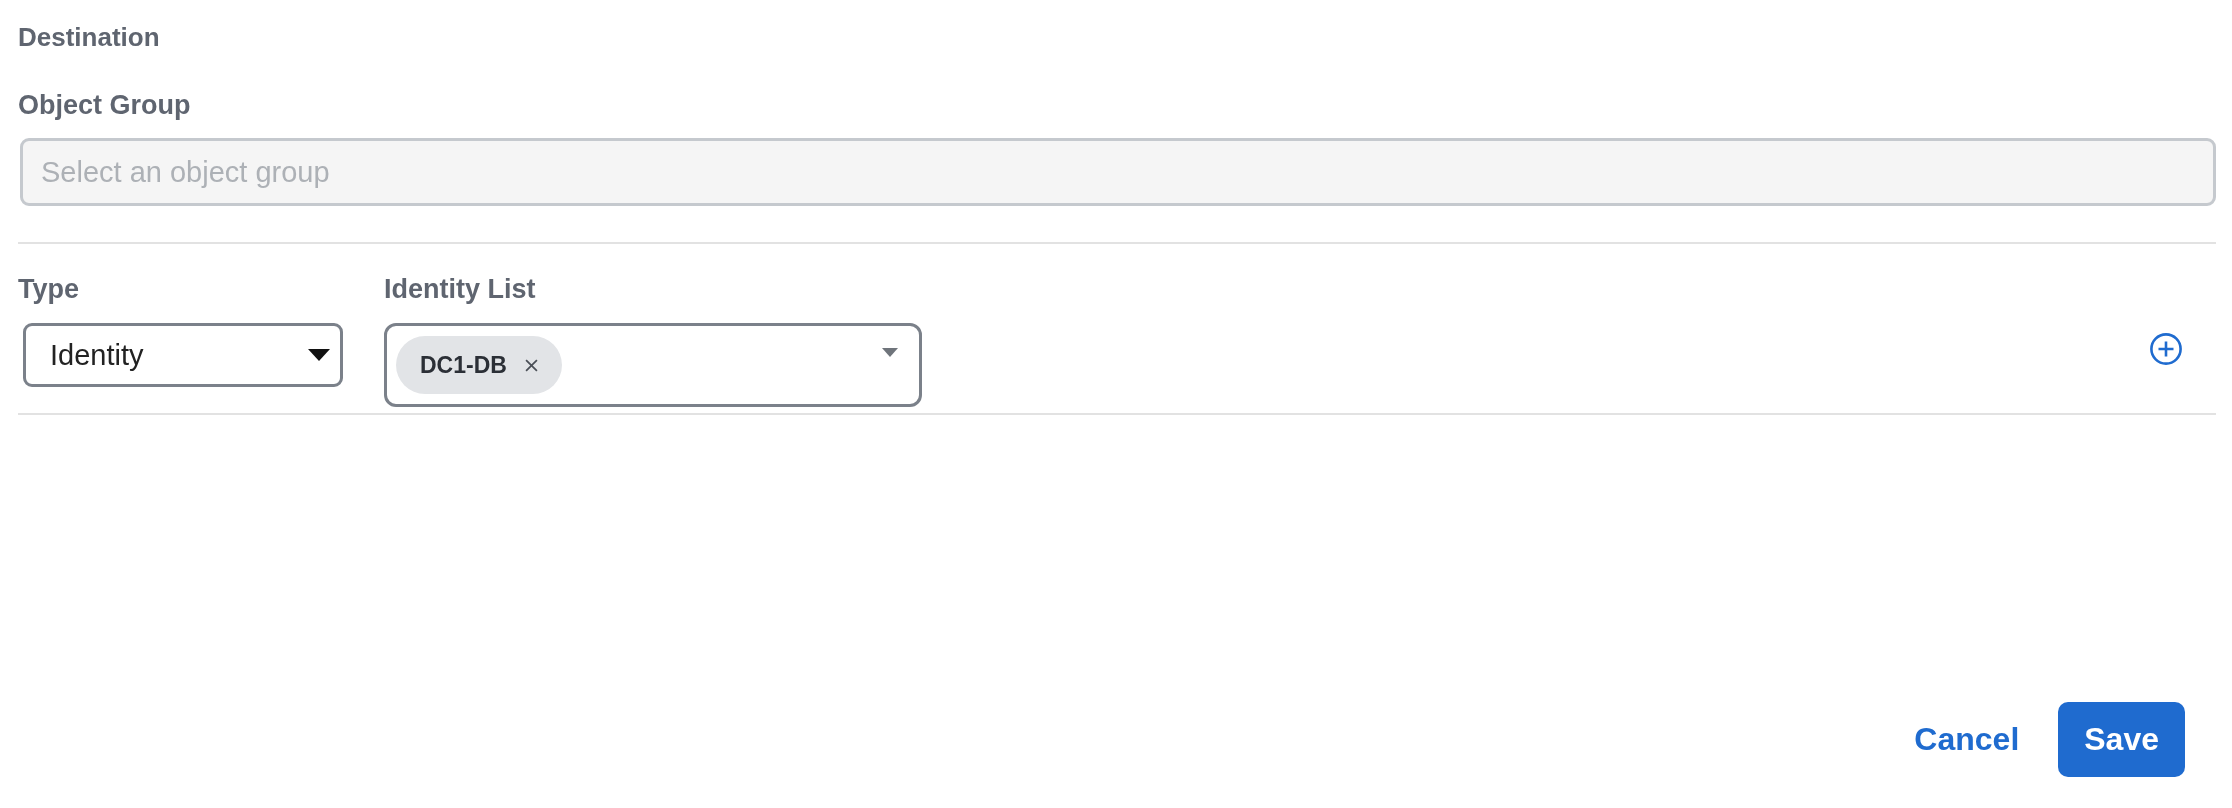 This screenshot has height=808, width=2232. Describe the element at coordinates (2121, 739) in the screenshot. I see `save-button: Save` at that location.